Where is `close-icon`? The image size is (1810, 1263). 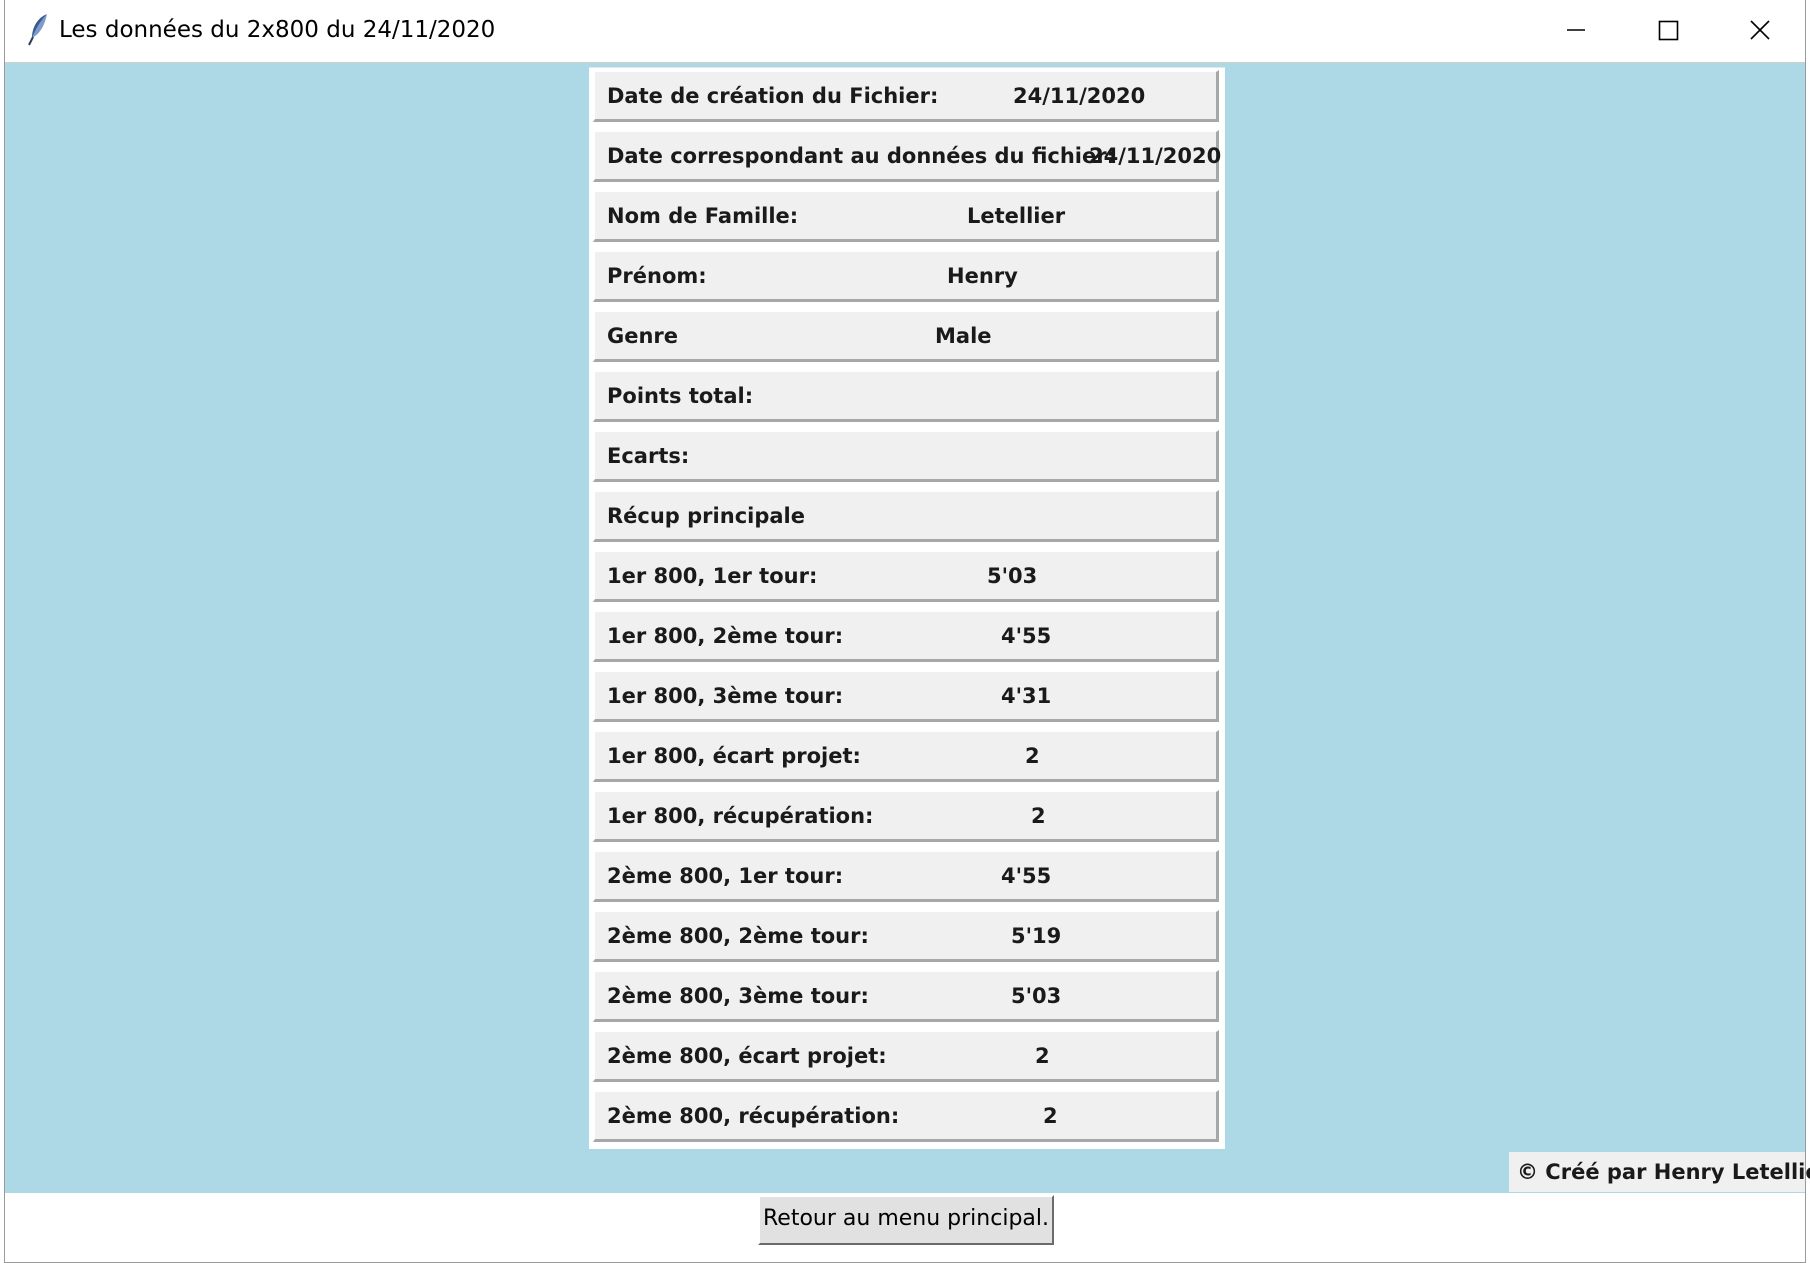
close-icon is located at coordinates (1760, 30).